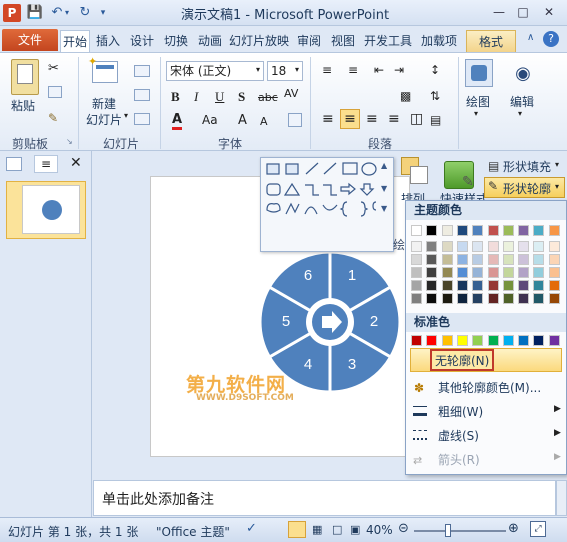  Describe the element at coordinates (176, 41) in the screenshot. I see `tab-transitions: 切换` at that location.